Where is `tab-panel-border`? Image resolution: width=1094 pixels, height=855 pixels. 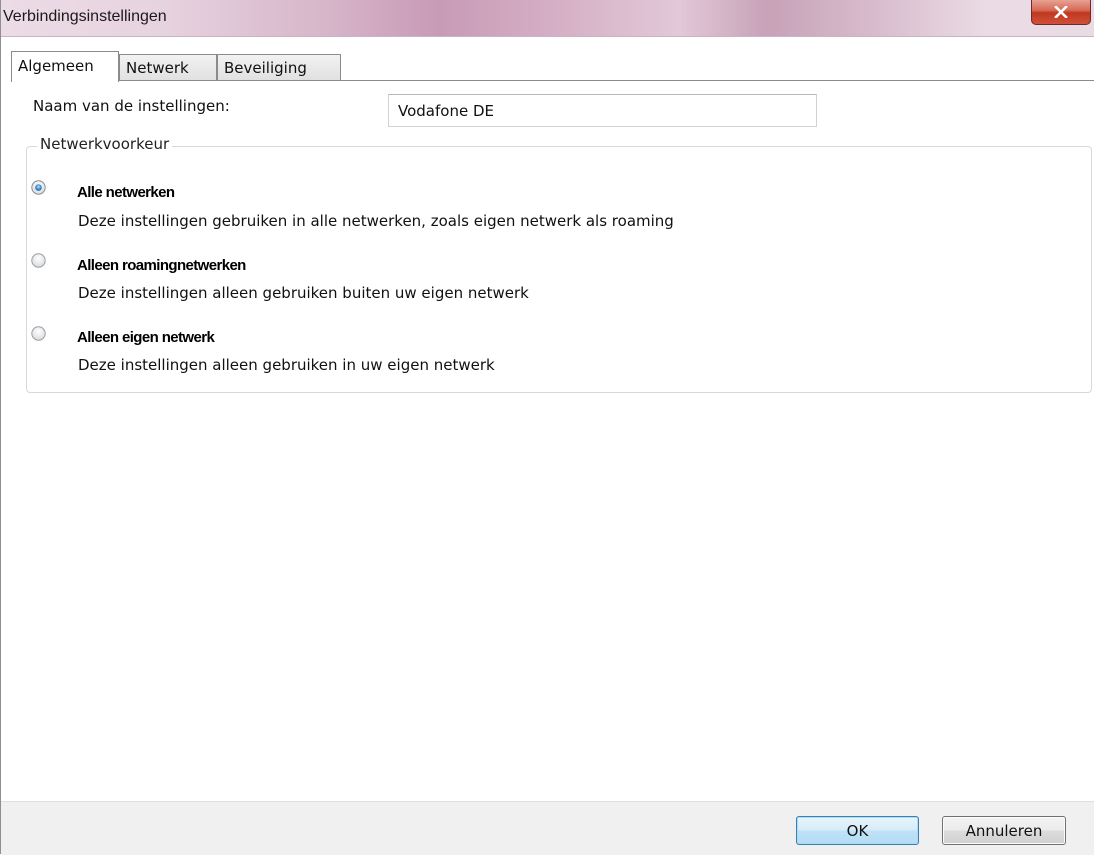 tab-panel-border is located at coordinates (552, 80).